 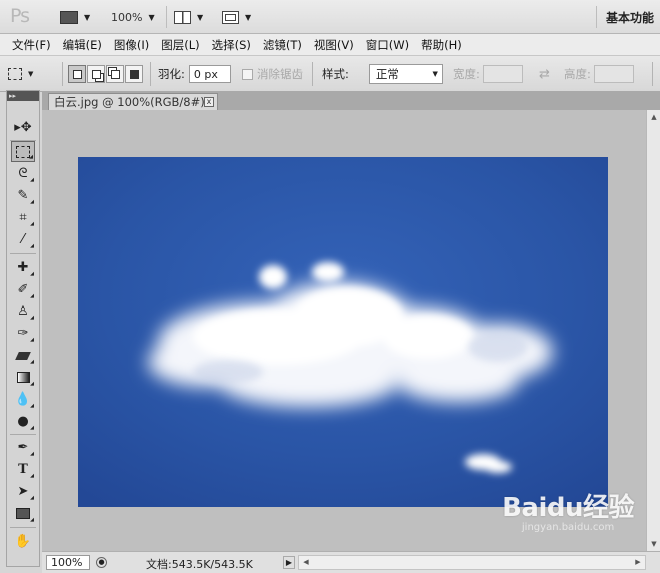 I want to click on brush-icon: ✐, so click(x=23, y=289).